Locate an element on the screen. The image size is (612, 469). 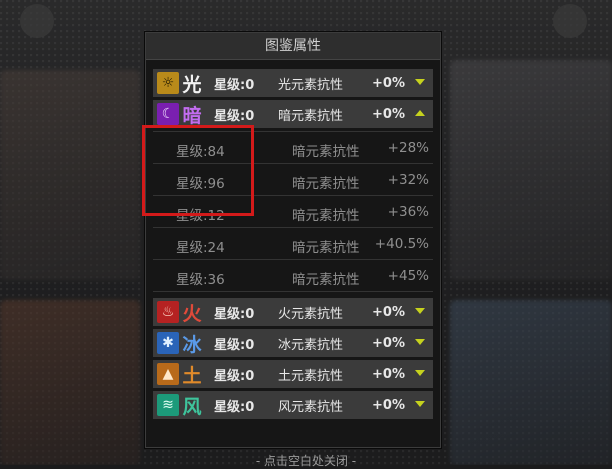
element-row-fire: ♨ 火 星级:0 火元素抗性 +0% is located at coordinates (293, 312).